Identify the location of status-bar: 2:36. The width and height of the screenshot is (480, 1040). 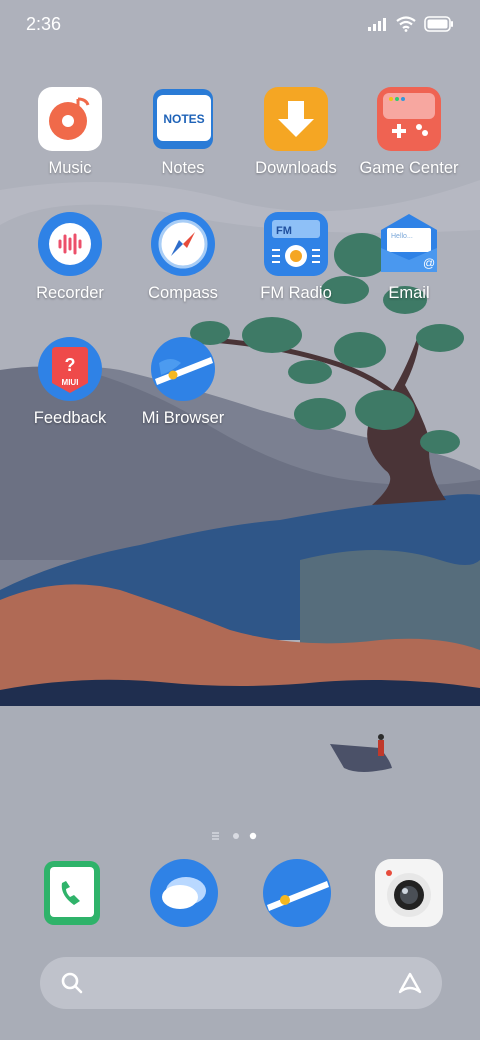
(240, 25).